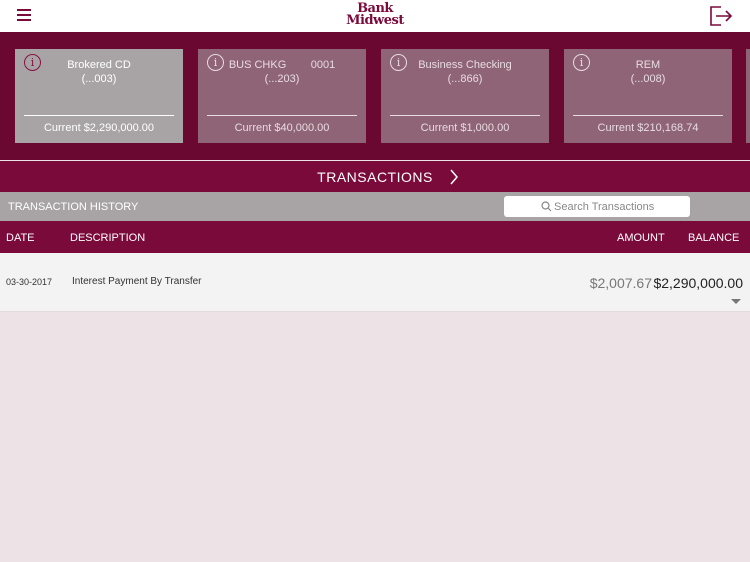  What do you see at coordinates (619, 206) in the screenshot?
I see `search-input` at bounding box center [619, 206].